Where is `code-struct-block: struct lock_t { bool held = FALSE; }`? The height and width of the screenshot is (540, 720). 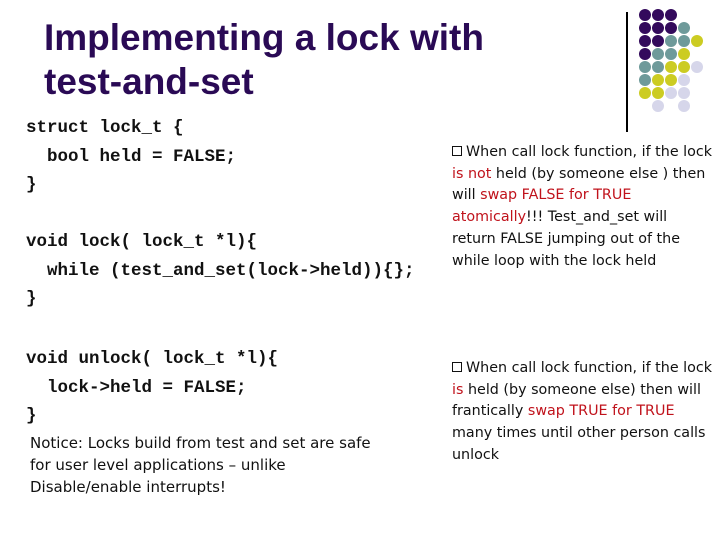 code-struct-block: struct lock_t { bool held = FALSE; } is located at coordinates (131, 157).